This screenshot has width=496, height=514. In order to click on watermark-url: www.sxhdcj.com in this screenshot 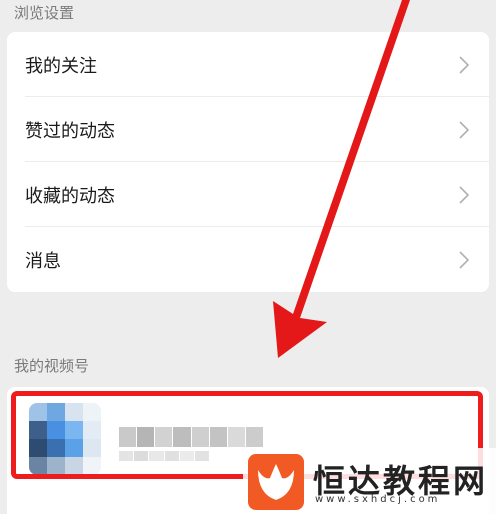, I will do `click(378, 499)`.